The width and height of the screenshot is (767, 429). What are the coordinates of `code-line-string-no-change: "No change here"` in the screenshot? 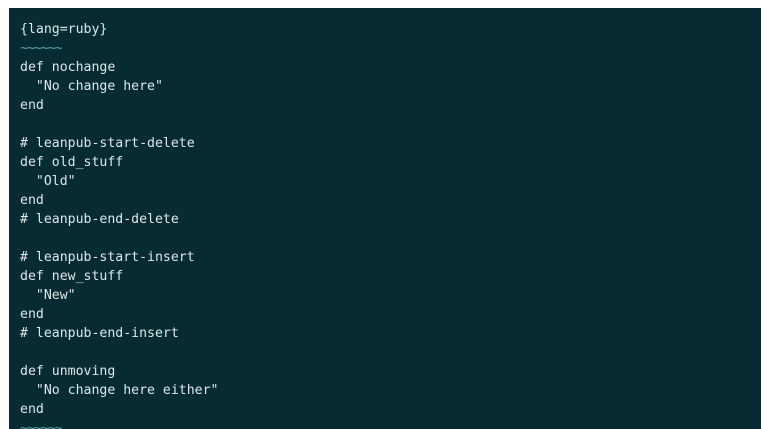 It's located at (91, 86).